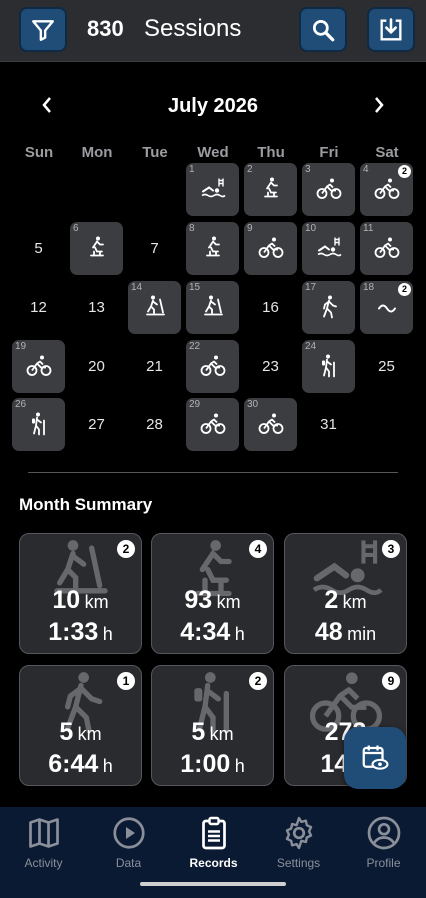 The height and width of the screenshot is (898, 426). I want to click on swim-icon, so click(329, 249).